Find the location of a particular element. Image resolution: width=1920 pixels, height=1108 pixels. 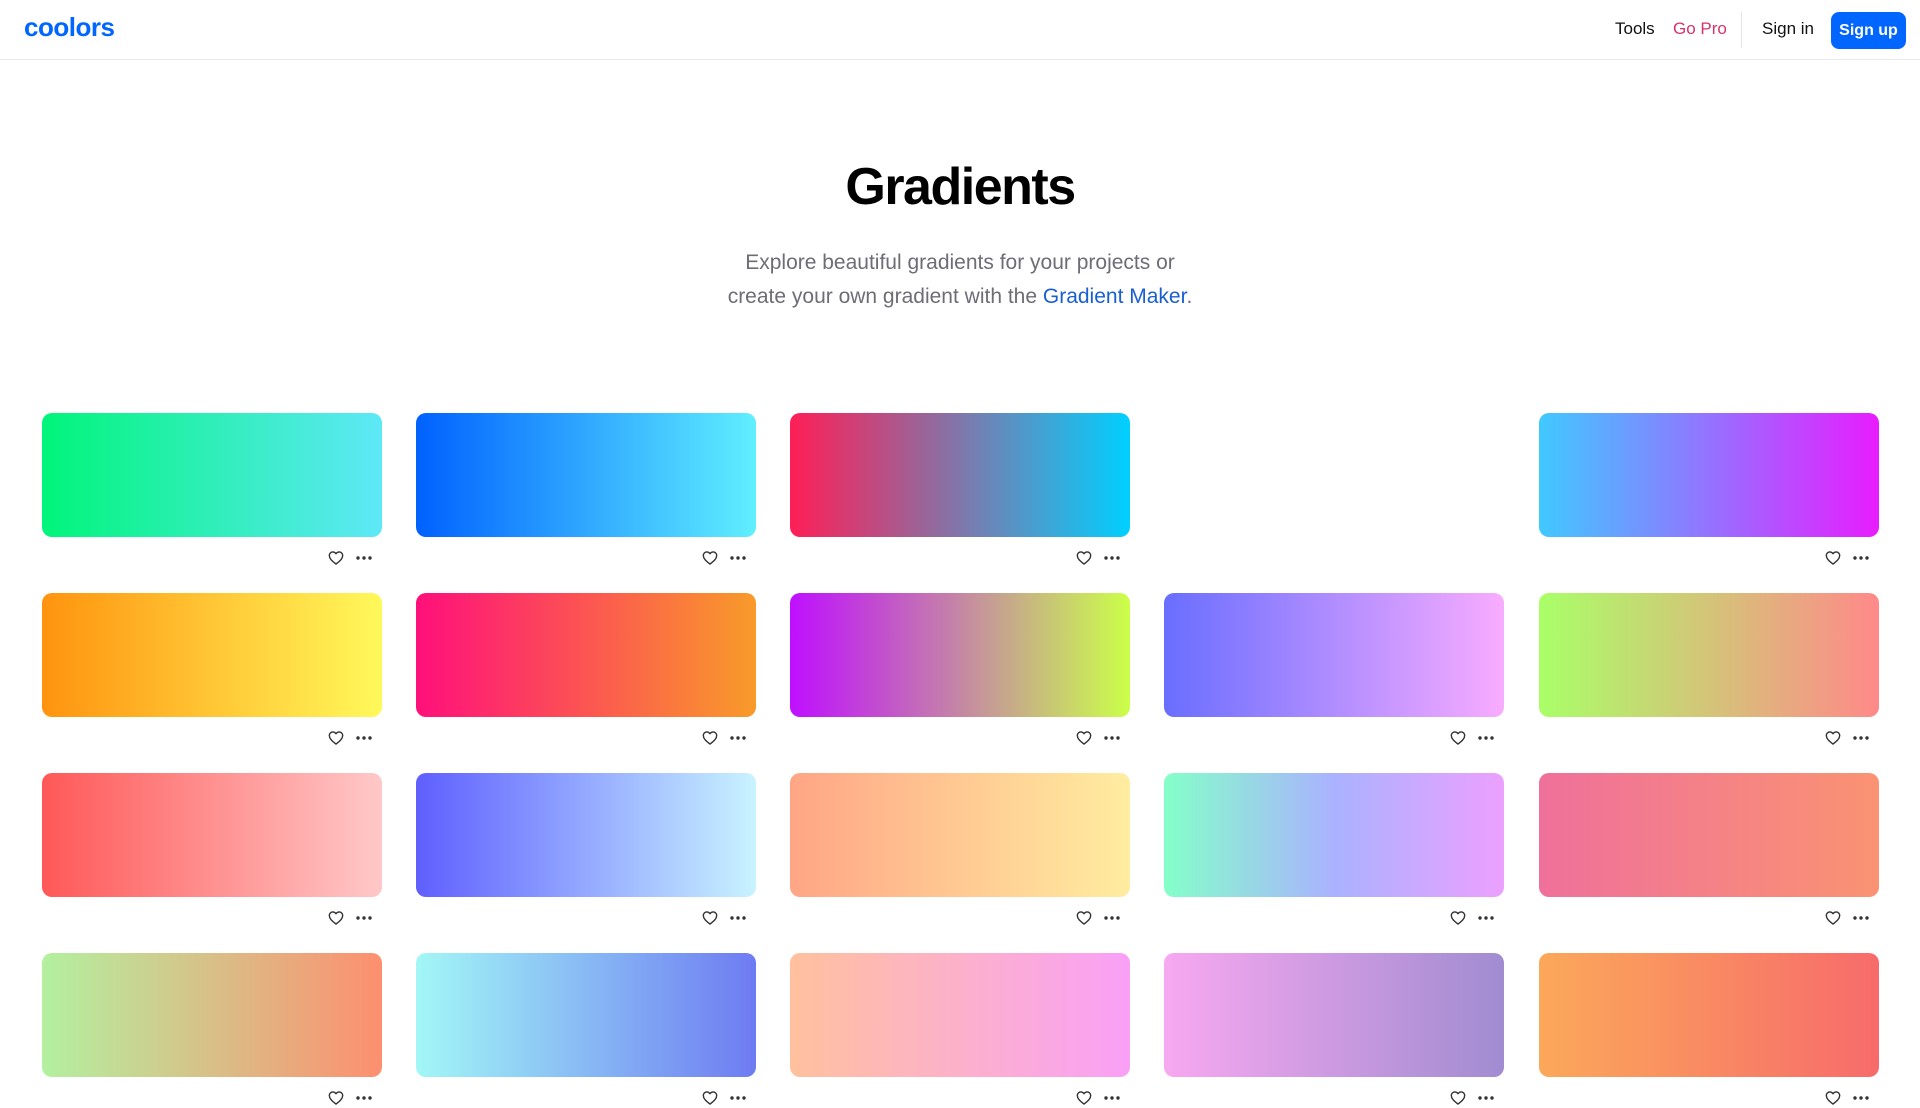

sign-in-link: Sign in is located at coordinates (1788, 29).